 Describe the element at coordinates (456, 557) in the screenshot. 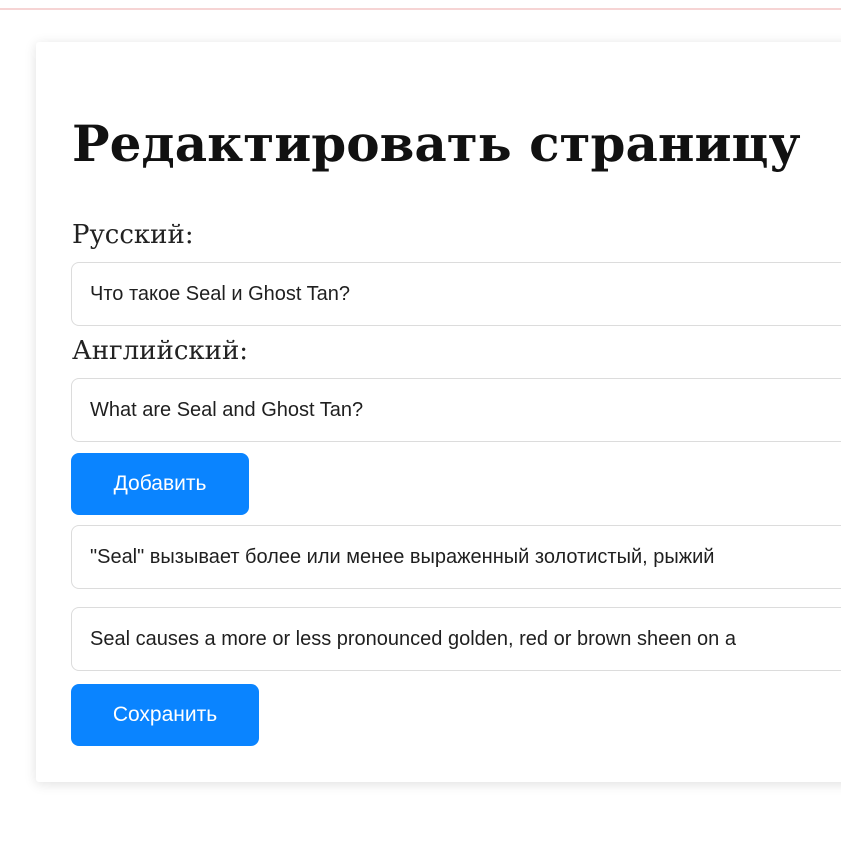

I see `russian-answer-input` at that location.